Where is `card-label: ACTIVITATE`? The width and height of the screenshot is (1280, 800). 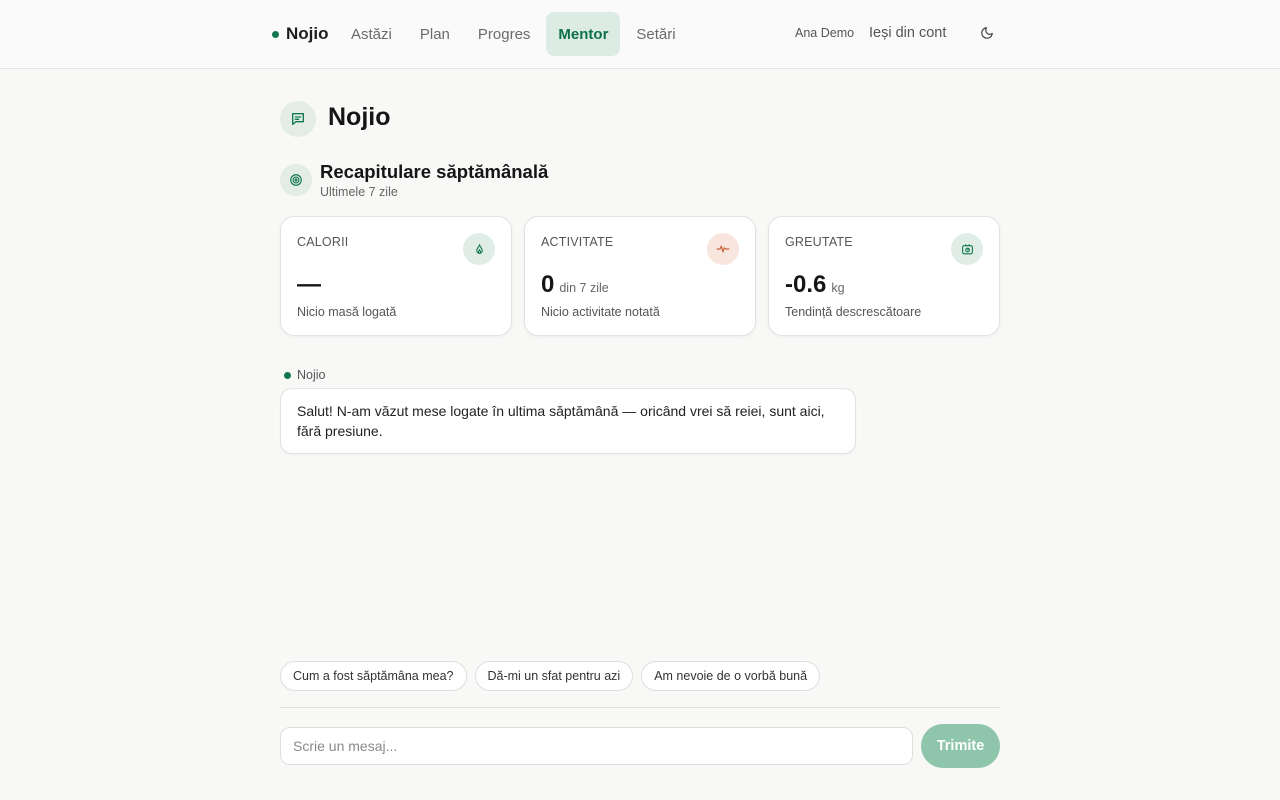 card-label: ACTIVITATE is located at coordinates (577, 242).